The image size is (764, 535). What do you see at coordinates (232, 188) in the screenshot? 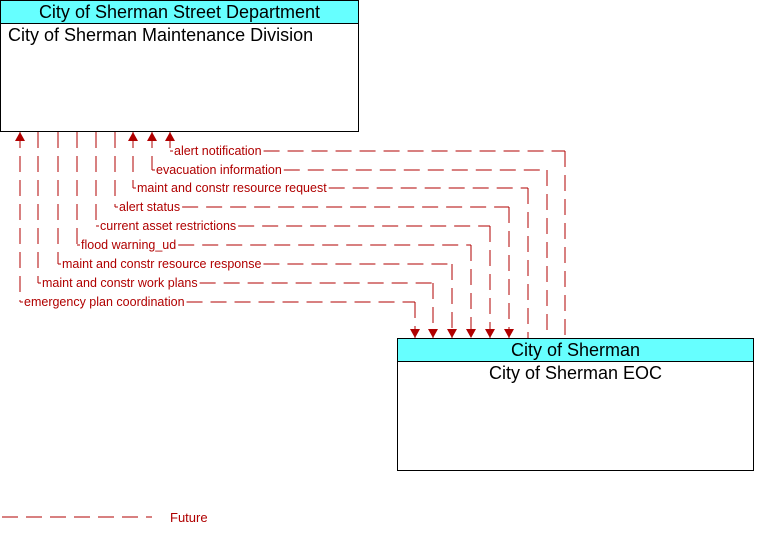
I see `flow-label: maint and constr resource request` at bounding box center [232, 188].